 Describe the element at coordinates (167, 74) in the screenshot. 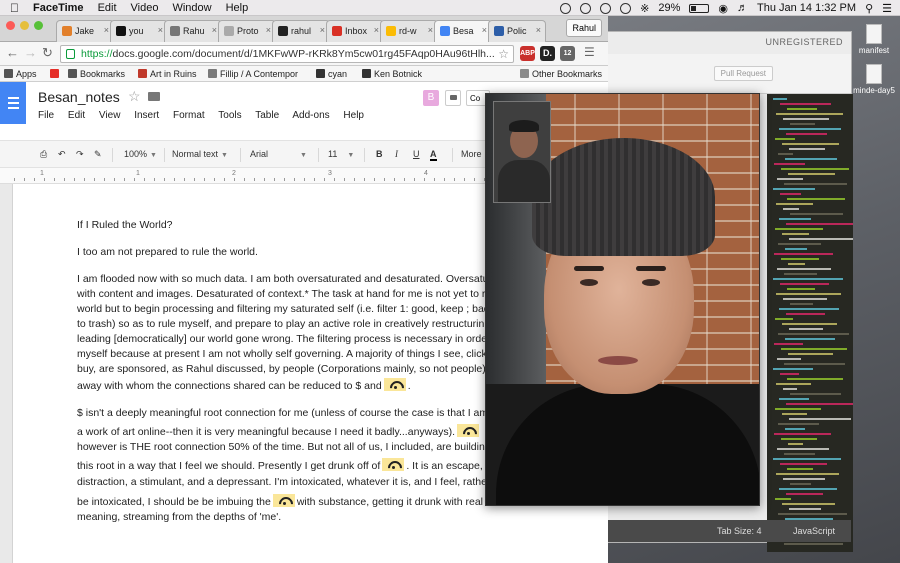

I see `bookmark-art-in-ruins: Art in Ruins` at that location.